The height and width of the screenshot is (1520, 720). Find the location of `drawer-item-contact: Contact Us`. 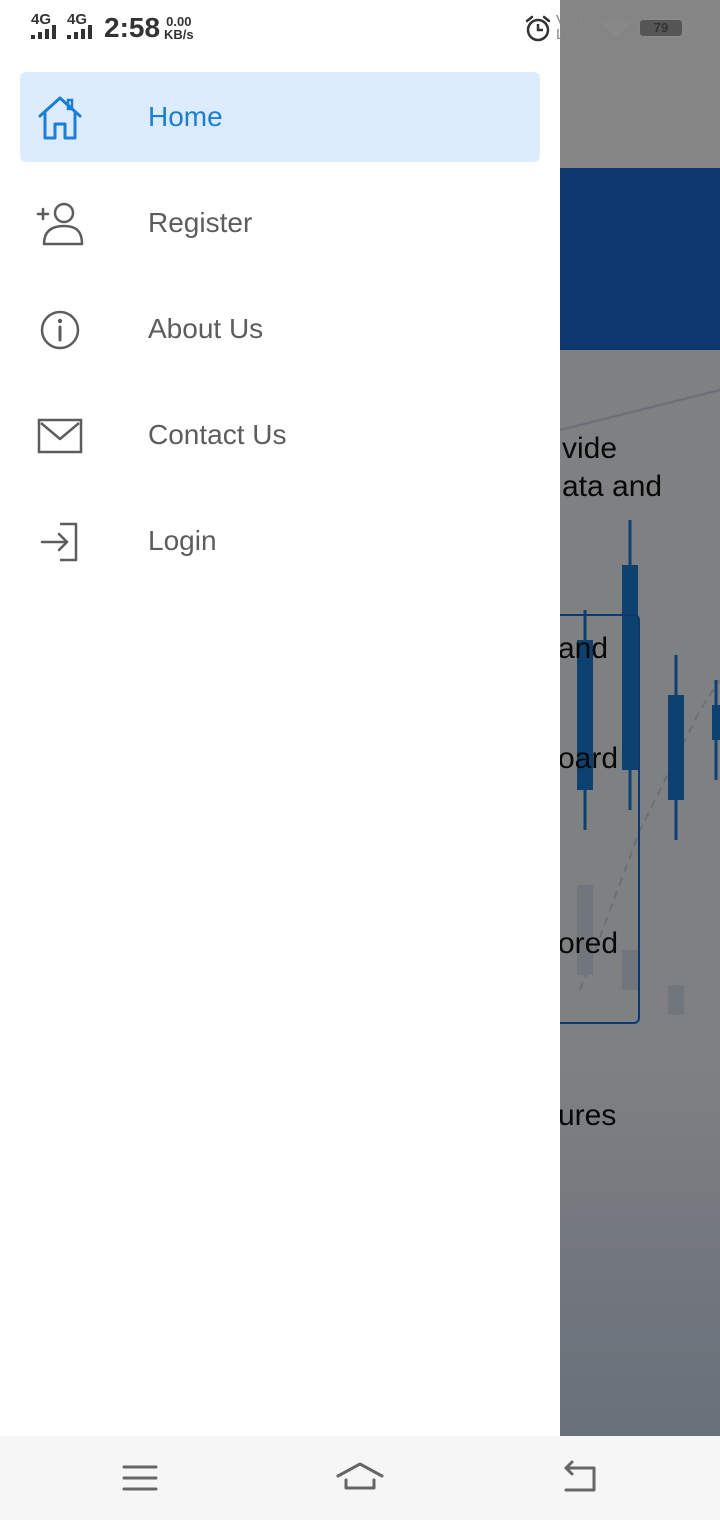

drawer-item-contact: Contact Us is located at coordinates (280, 435).